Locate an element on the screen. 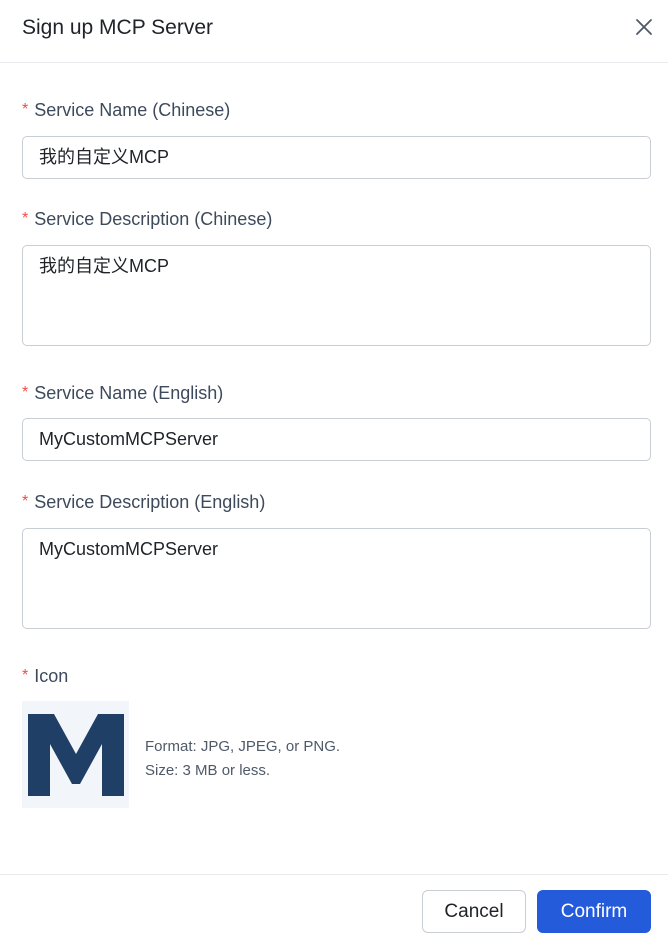  close-button is located at coordinates (644, 27).